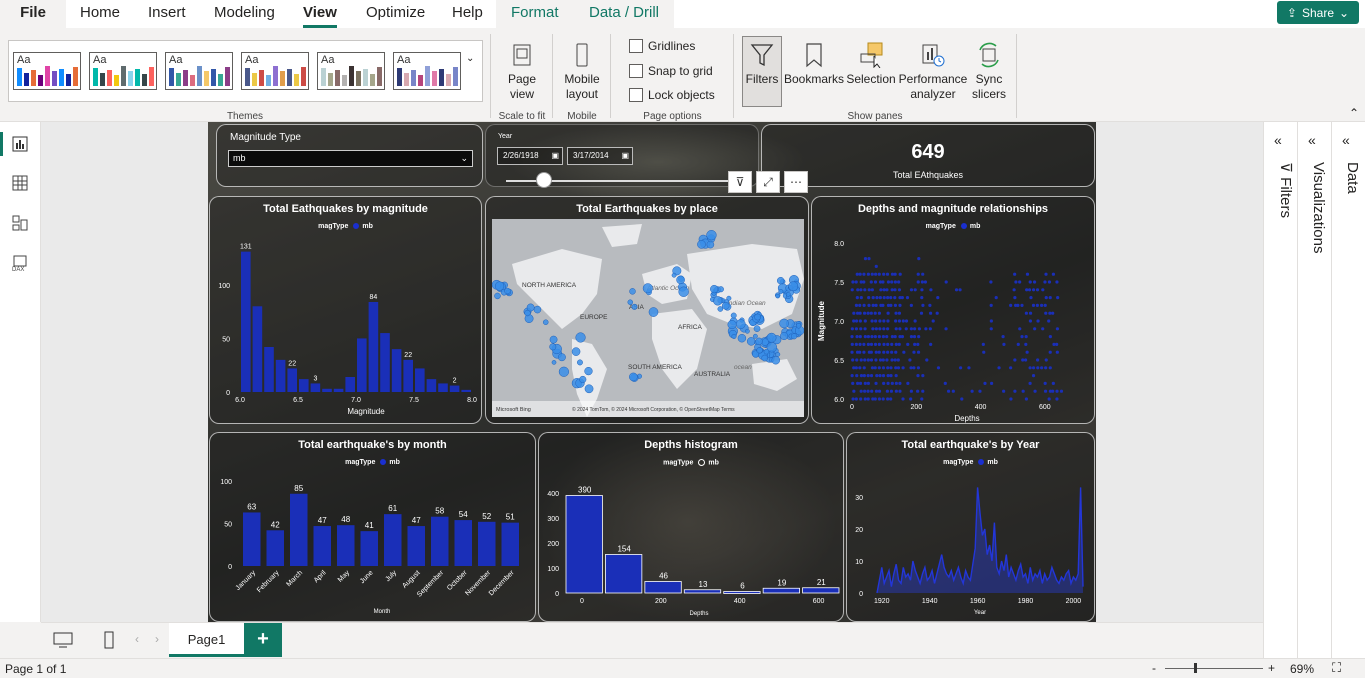  I want to click on x-axis-label: Month, so click(382, 612).